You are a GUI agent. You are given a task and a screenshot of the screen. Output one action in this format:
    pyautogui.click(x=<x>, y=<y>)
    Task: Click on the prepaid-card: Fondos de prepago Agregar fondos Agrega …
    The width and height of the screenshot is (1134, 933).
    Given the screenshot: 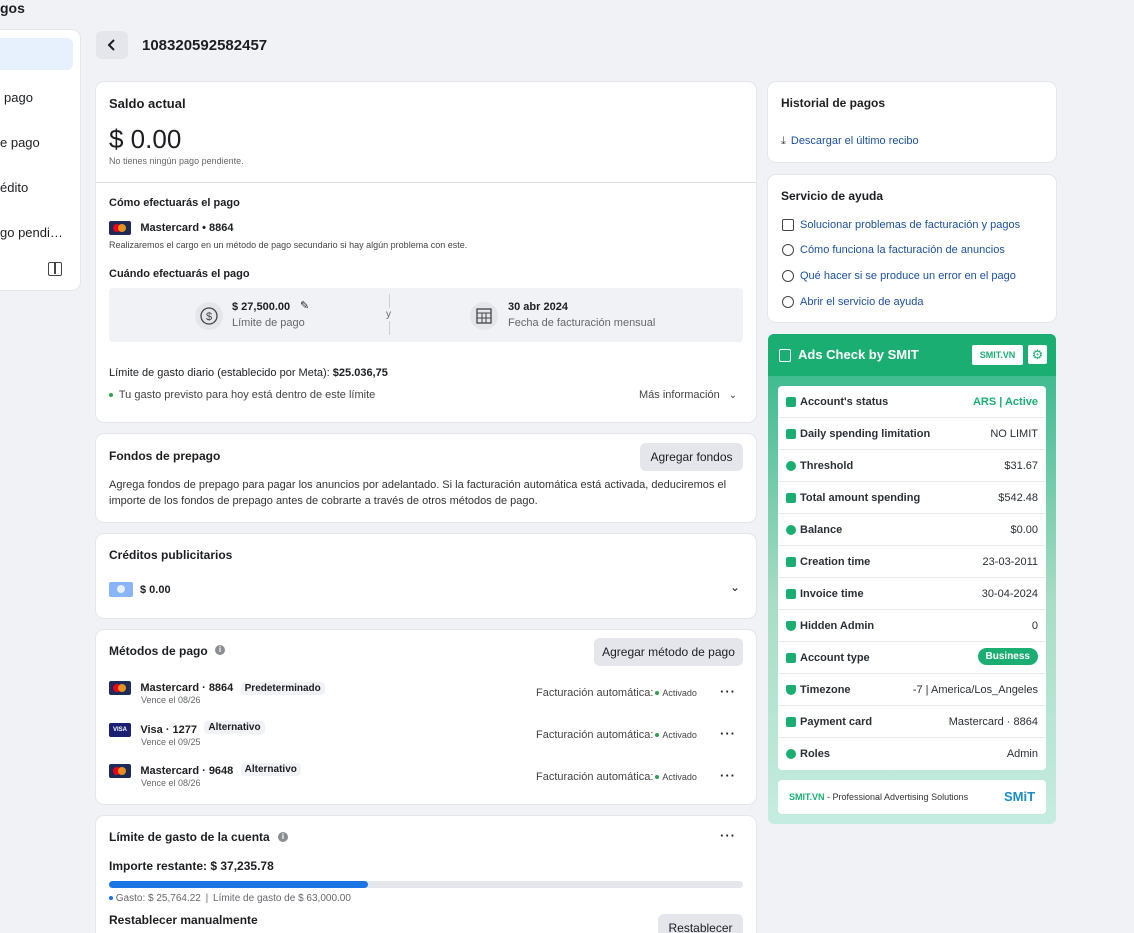 What is the action you would take?
    pyautogui.click(x=426, y=478)
    